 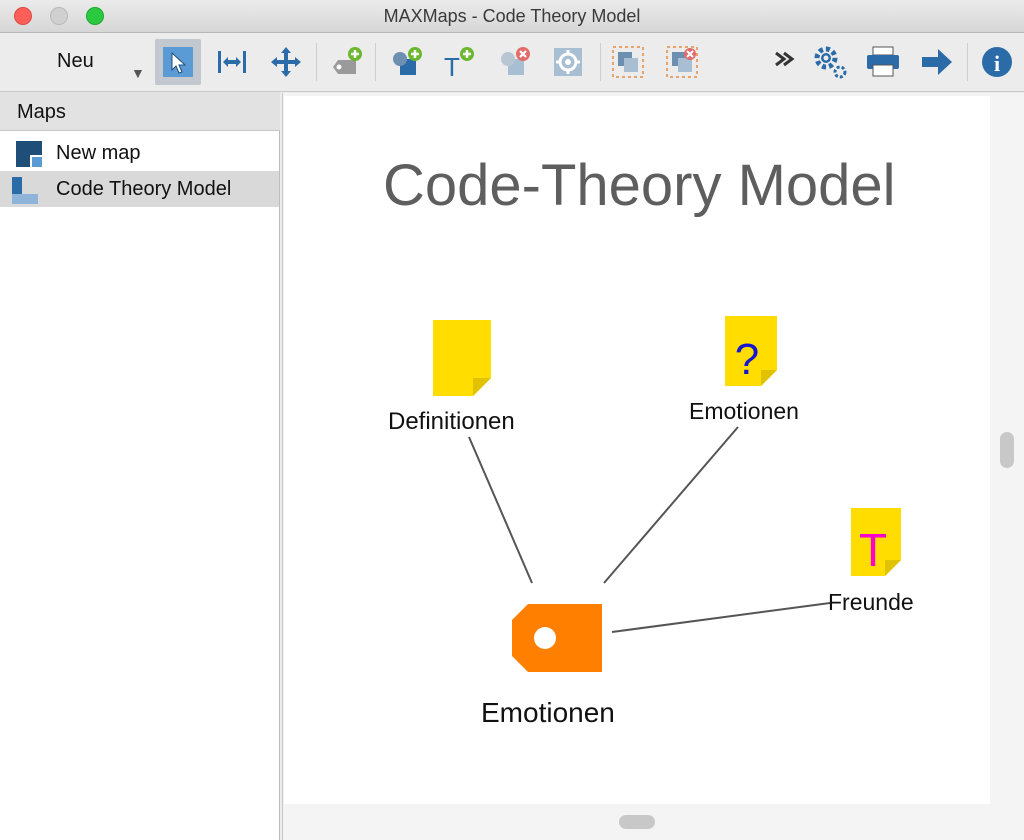 What do you see at coordinates (451, 422) in the screenshot?
I see `node-label-definitionen: Definitionen` at bounding box center [451, 422].